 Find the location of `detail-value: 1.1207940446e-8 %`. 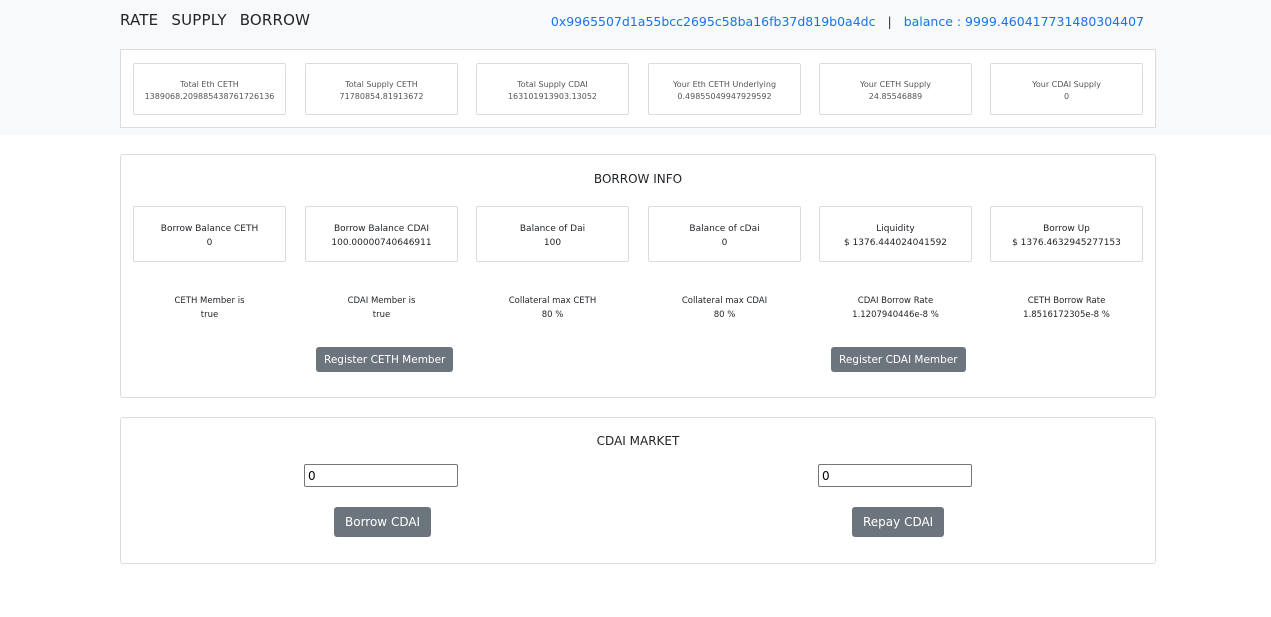

detail-value: 1.1207940446e-8 % is located at coordinates (895, 315).